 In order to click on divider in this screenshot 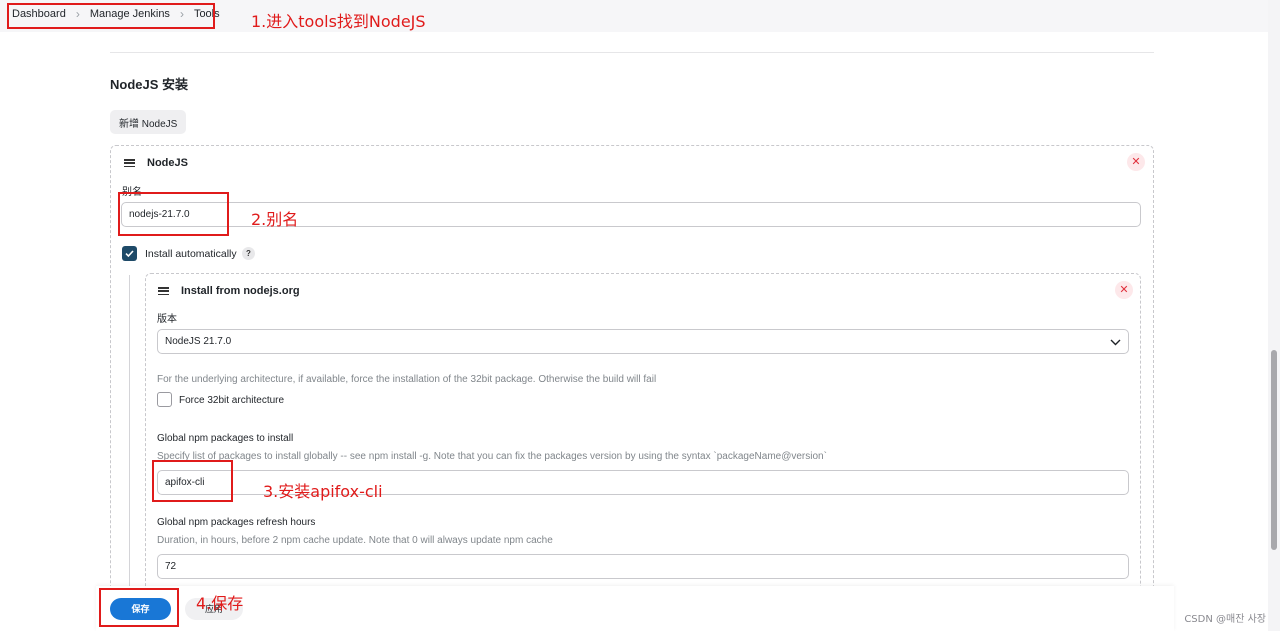, I will do `click(632, 52)`.